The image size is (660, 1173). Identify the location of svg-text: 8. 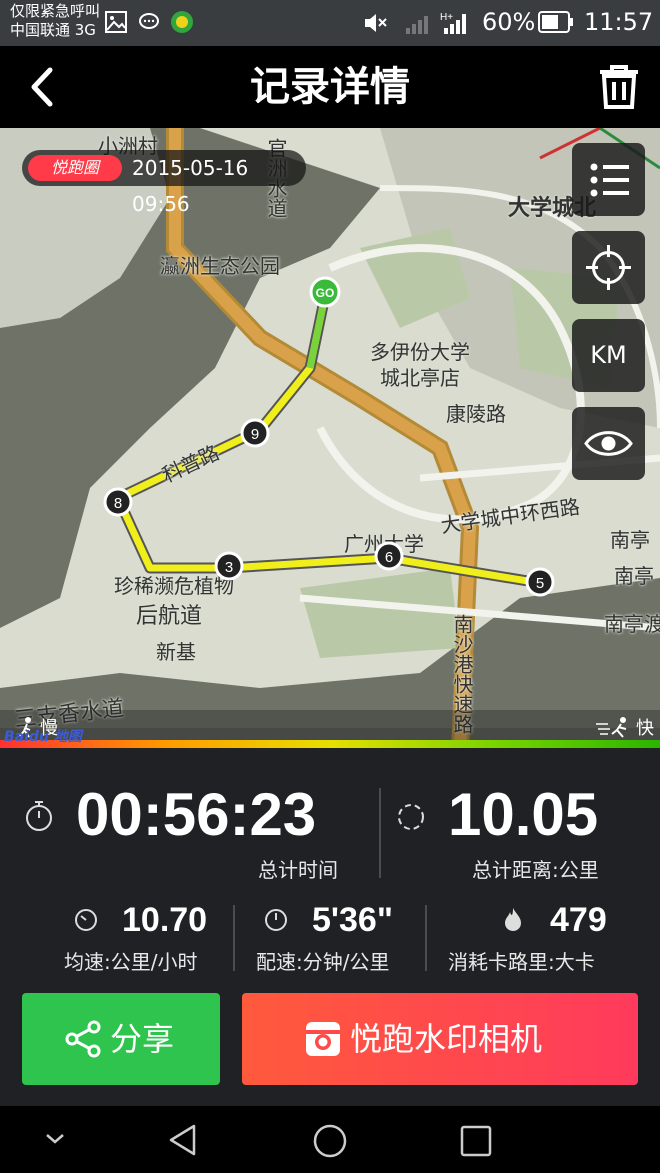
(118, 503).